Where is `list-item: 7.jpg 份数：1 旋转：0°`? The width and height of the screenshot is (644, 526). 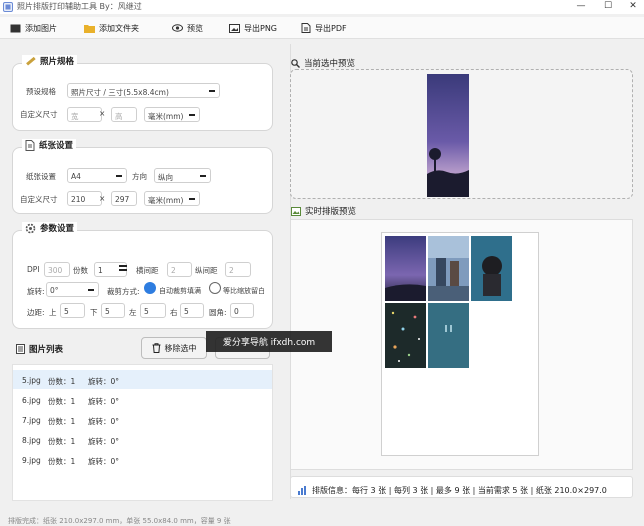
list-item: 7.jpg 份数：1 旋转：0° is located at coordinates (142, 419).